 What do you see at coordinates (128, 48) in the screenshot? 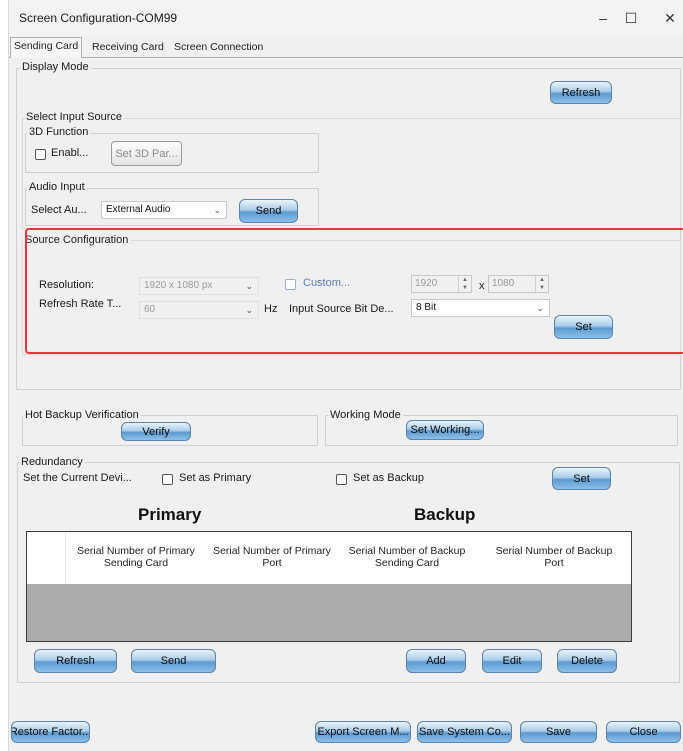
I see `tab-receiving-card: Receiving Card` at bounding box center [128, 48].